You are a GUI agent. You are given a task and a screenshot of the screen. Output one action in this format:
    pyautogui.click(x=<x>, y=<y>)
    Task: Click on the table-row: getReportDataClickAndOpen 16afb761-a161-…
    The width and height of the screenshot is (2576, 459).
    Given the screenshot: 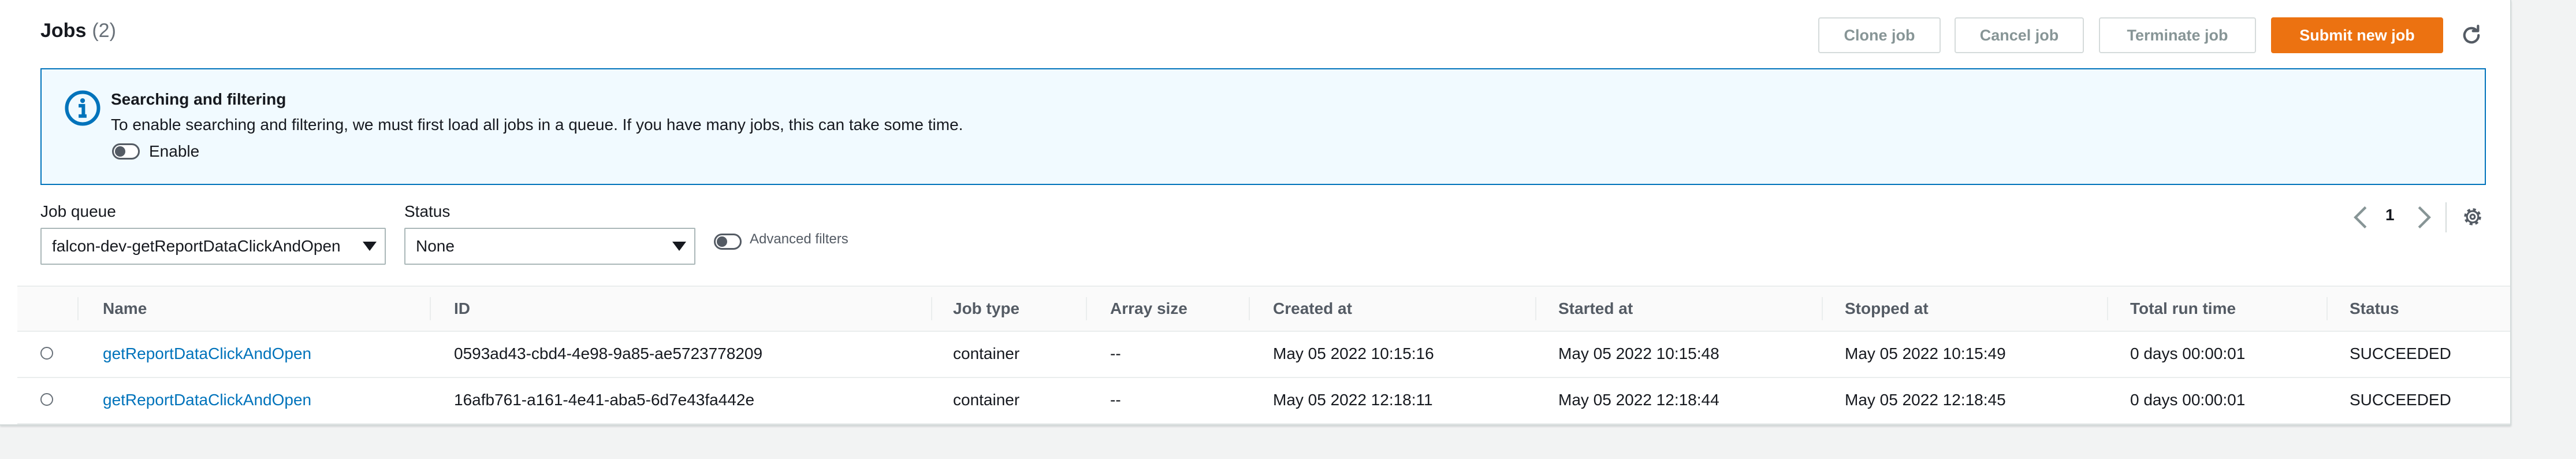 What is the action you would take?
    pyautogui.click(x=1263, y=400)
    